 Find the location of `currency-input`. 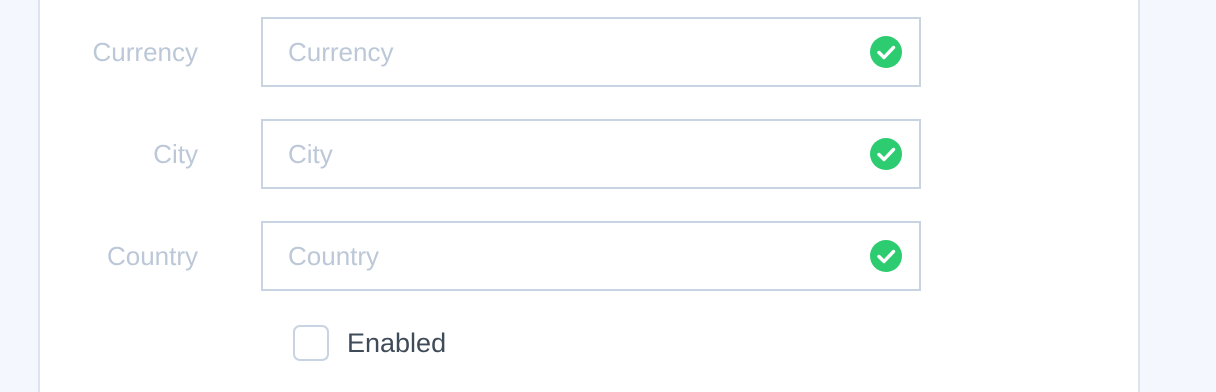

currency-input is located at coordinates (591, 52).